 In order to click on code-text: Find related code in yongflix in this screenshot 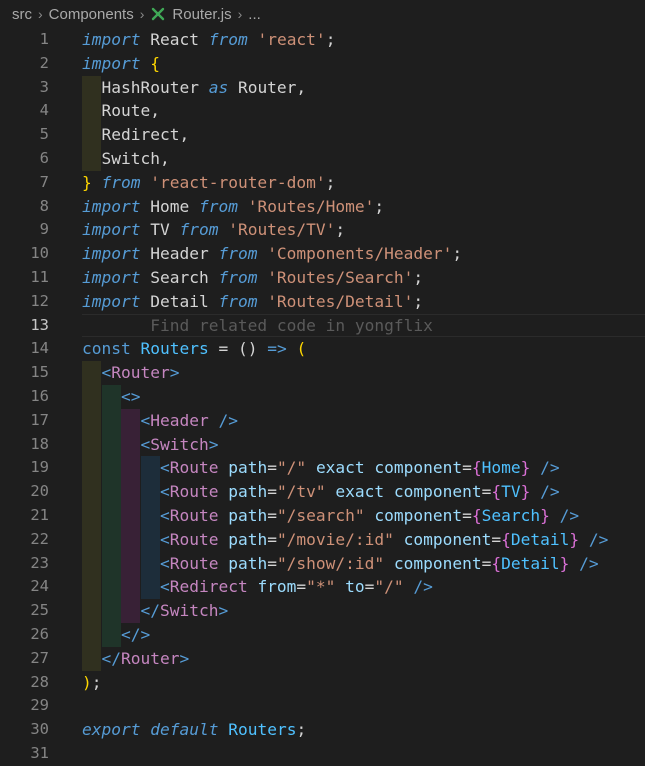, I will do `click(257, 326)`.